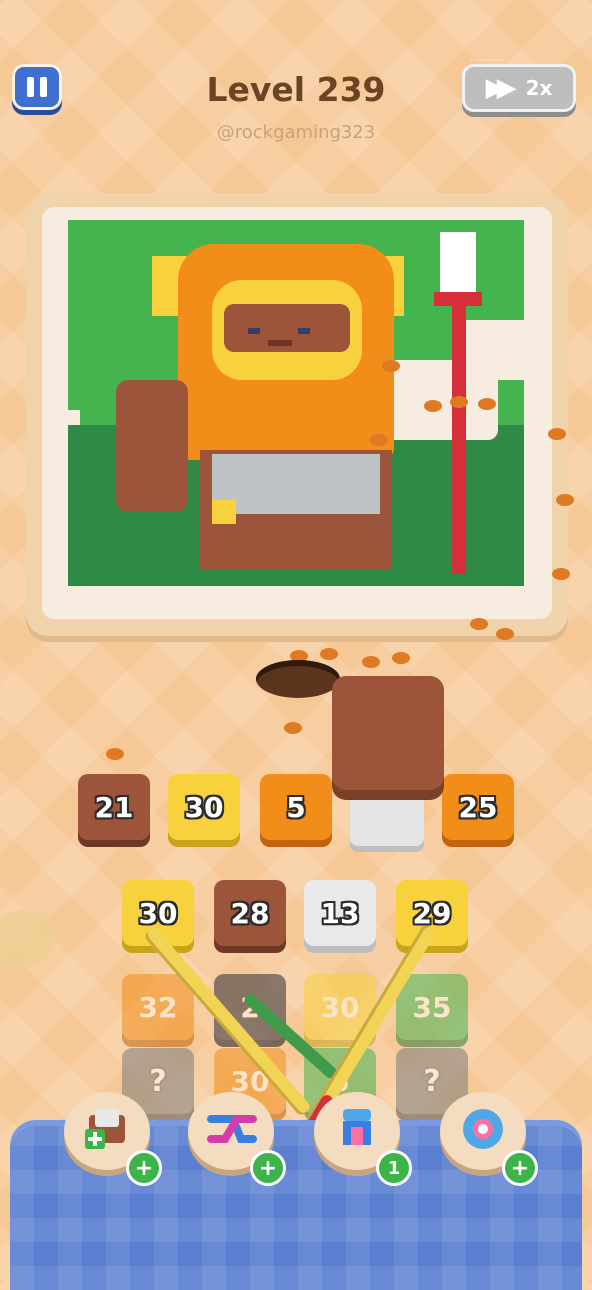 The height and width of the screenshot is (1290, 592). I want to click on grid-tile: 32, so click(158, 1007).